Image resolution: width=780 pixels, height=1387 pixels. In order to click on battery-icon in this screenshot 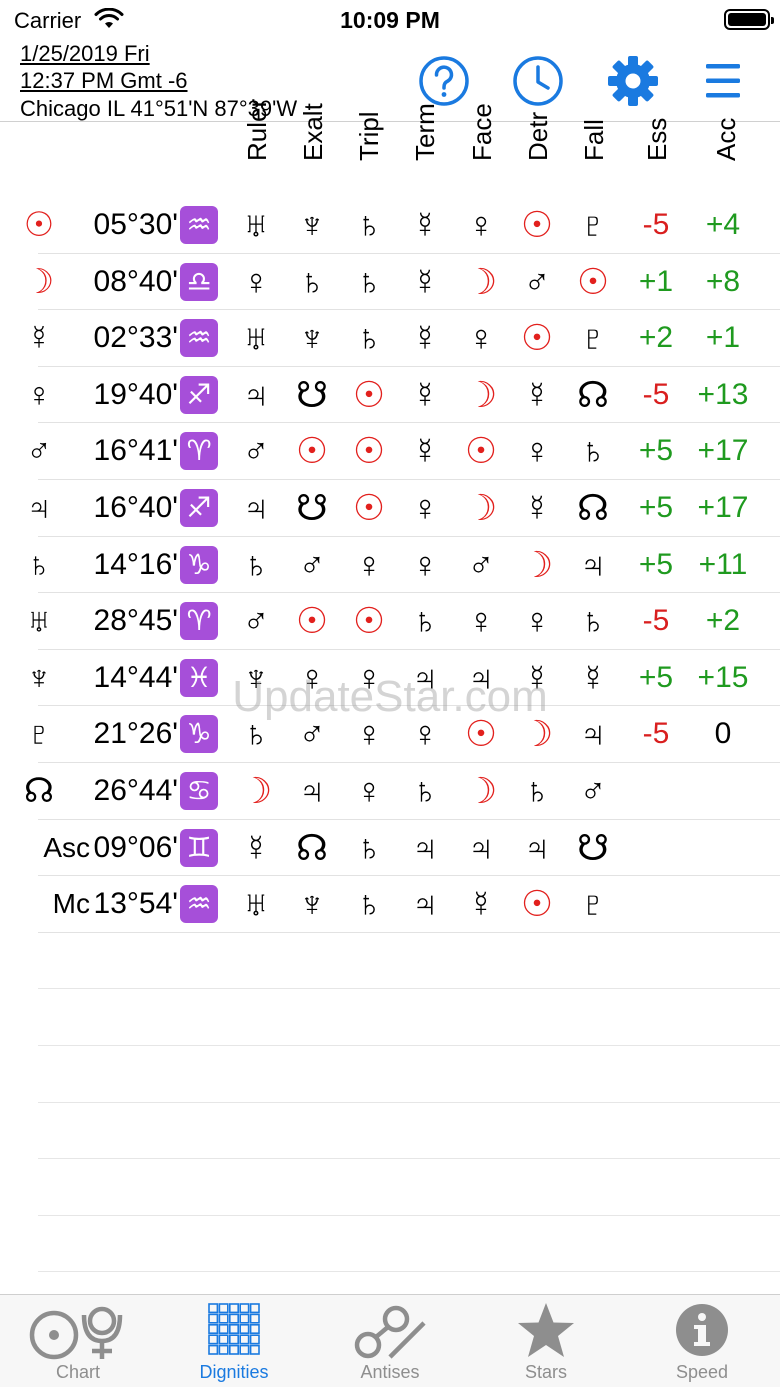, I will do `click(749, 19)`.